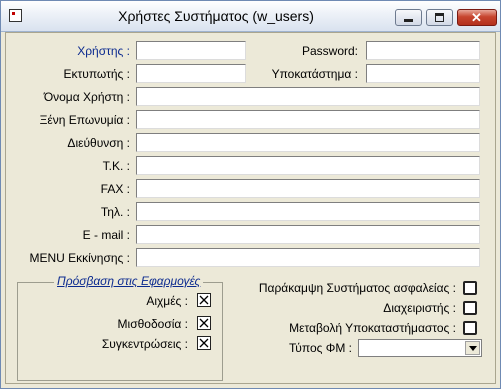 This screenshot has height=389, width=501. Describe the element at coordinates (191, 73) in the screenshot. I see `printer-field` at that location.